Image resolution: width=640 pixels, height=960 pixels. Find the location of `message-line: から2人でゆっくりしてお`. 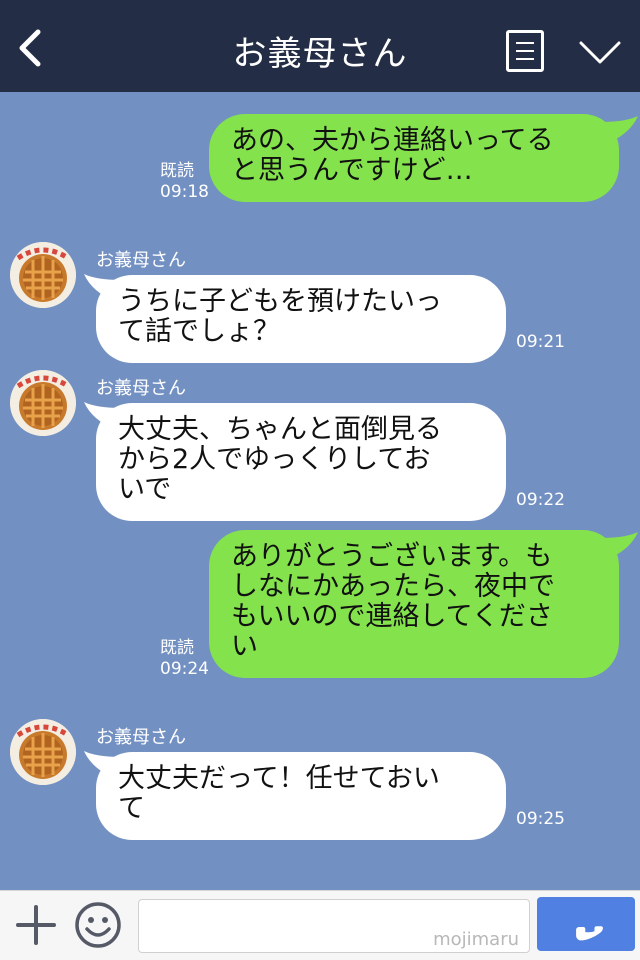

message-line: から2人でゆっくりしてお is located at coordinates (274, 459).